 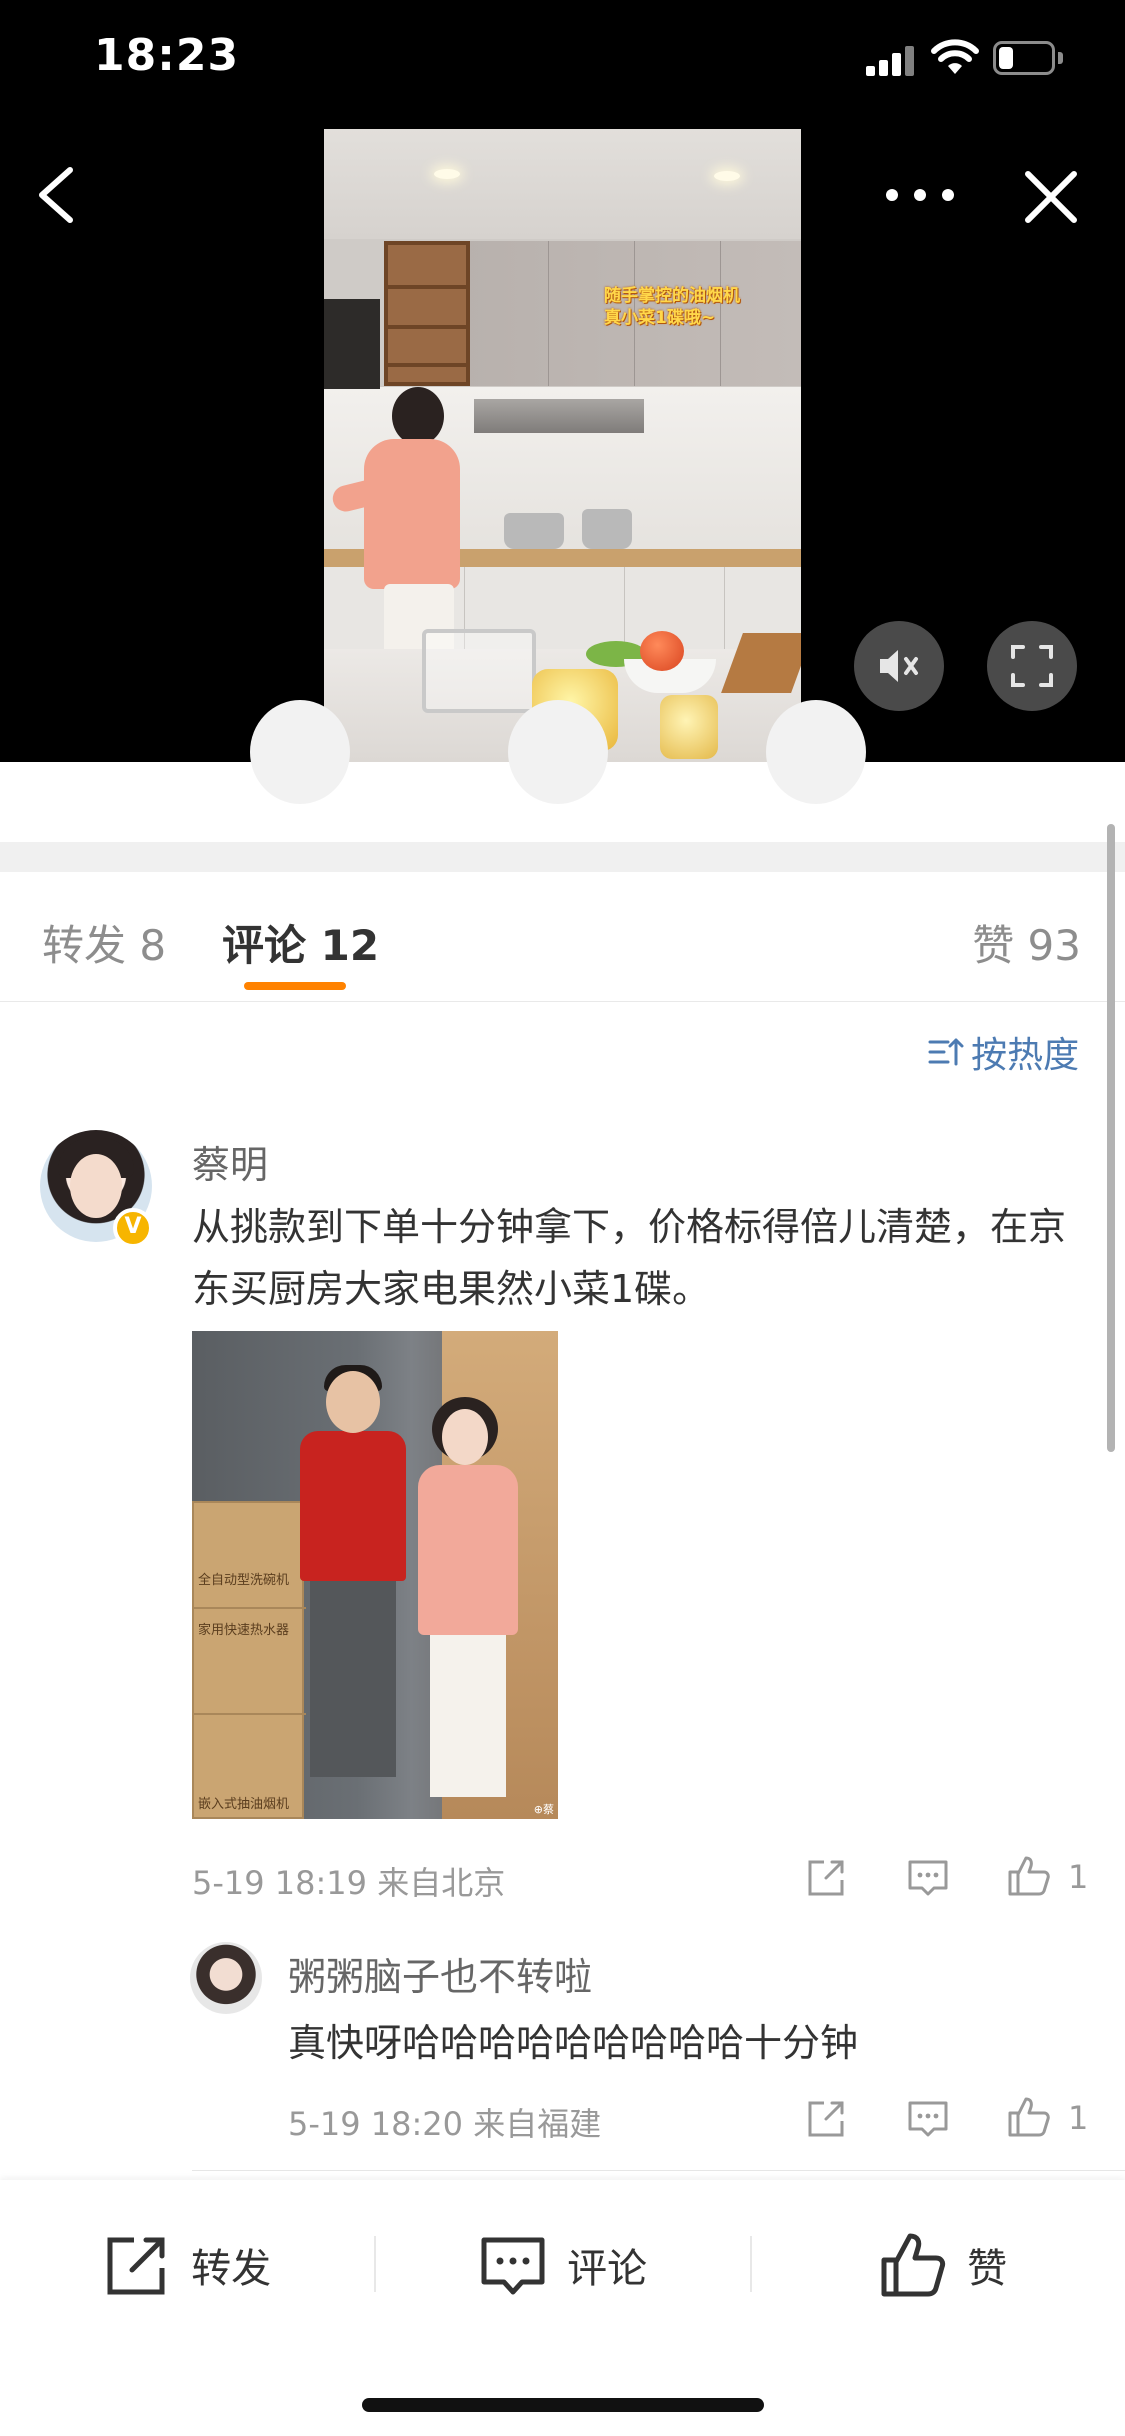 What do you see at coordinates (1078, 1877) in the screenshot?
I see `comment-like-count: 1` at bounding box center [1078, 1877].